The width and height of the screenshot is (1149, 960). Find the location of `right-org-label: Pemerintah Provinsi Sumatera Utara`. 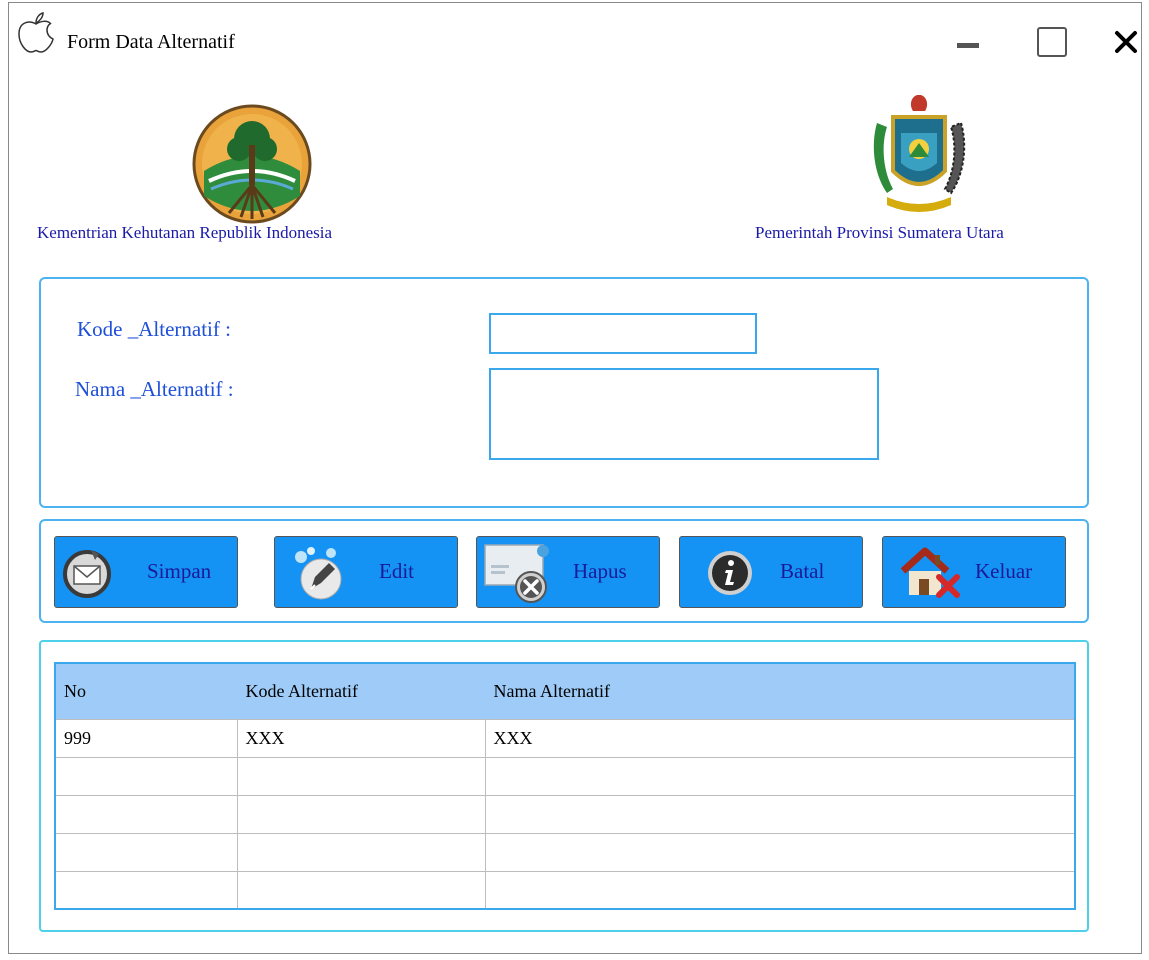

right-org-label: Pemerintah Provinsi Sumatera Utara is located at coordinates (879, 232).